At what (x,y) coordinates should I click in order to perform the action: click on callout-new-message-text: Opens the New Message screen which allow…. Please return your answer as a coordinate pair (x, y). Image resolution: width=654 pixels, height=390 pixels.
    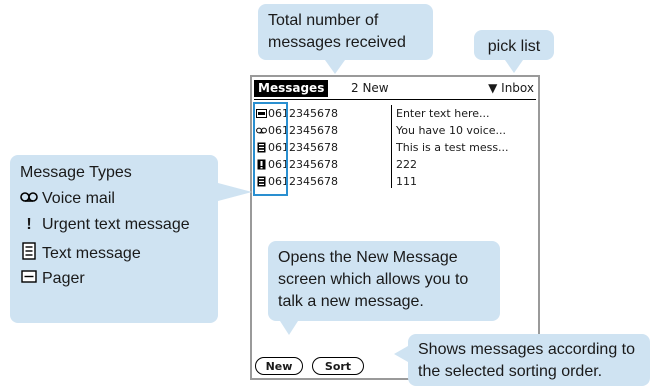
    Looking at the image, I should click on (373, 279).